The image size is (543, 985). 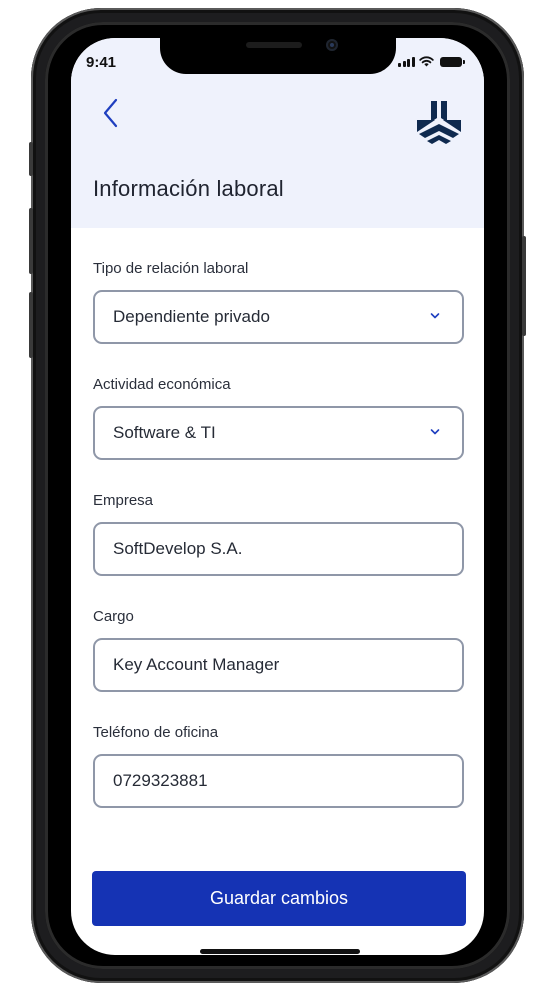 I want to click on office-phone-field, so click(x=278, y=781).